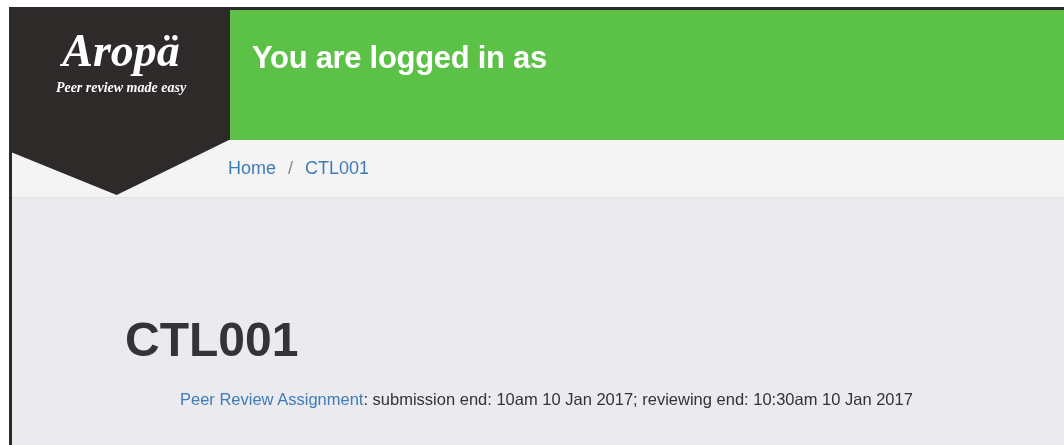  I want to click on page-title: CTL001, so click(212, 340).